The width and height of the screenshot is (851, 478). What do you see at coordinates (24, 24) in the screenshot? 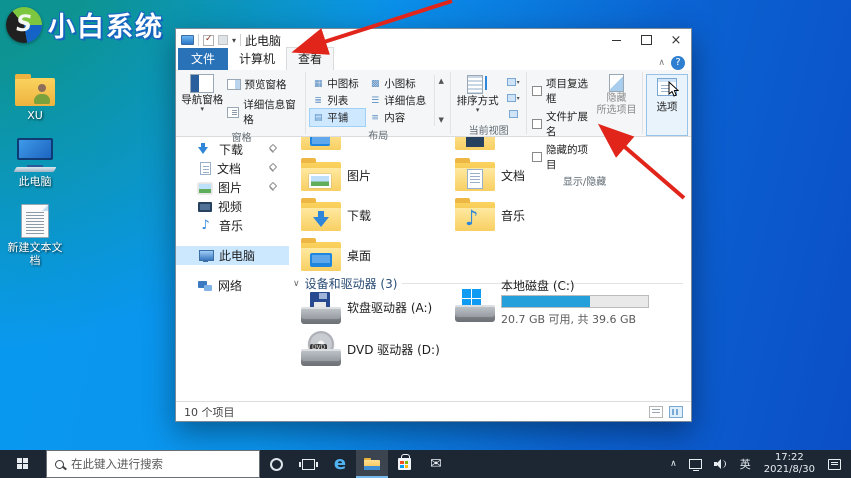
I see `brand-logo-icon` at bounding box center [24, 24].